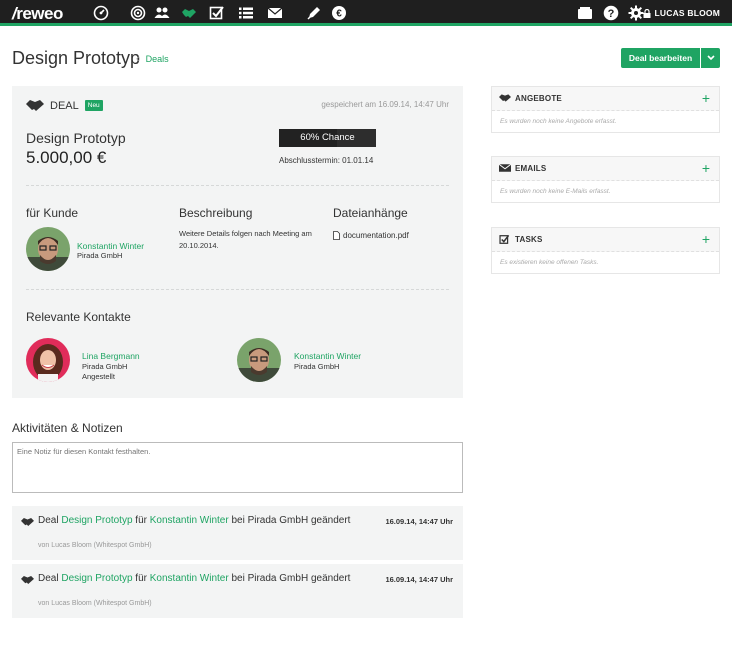 This screenshot has width=732, height=668. Describe the element at coordinates (314, 13) in the screenshot. I see `pen-icon` at that location.